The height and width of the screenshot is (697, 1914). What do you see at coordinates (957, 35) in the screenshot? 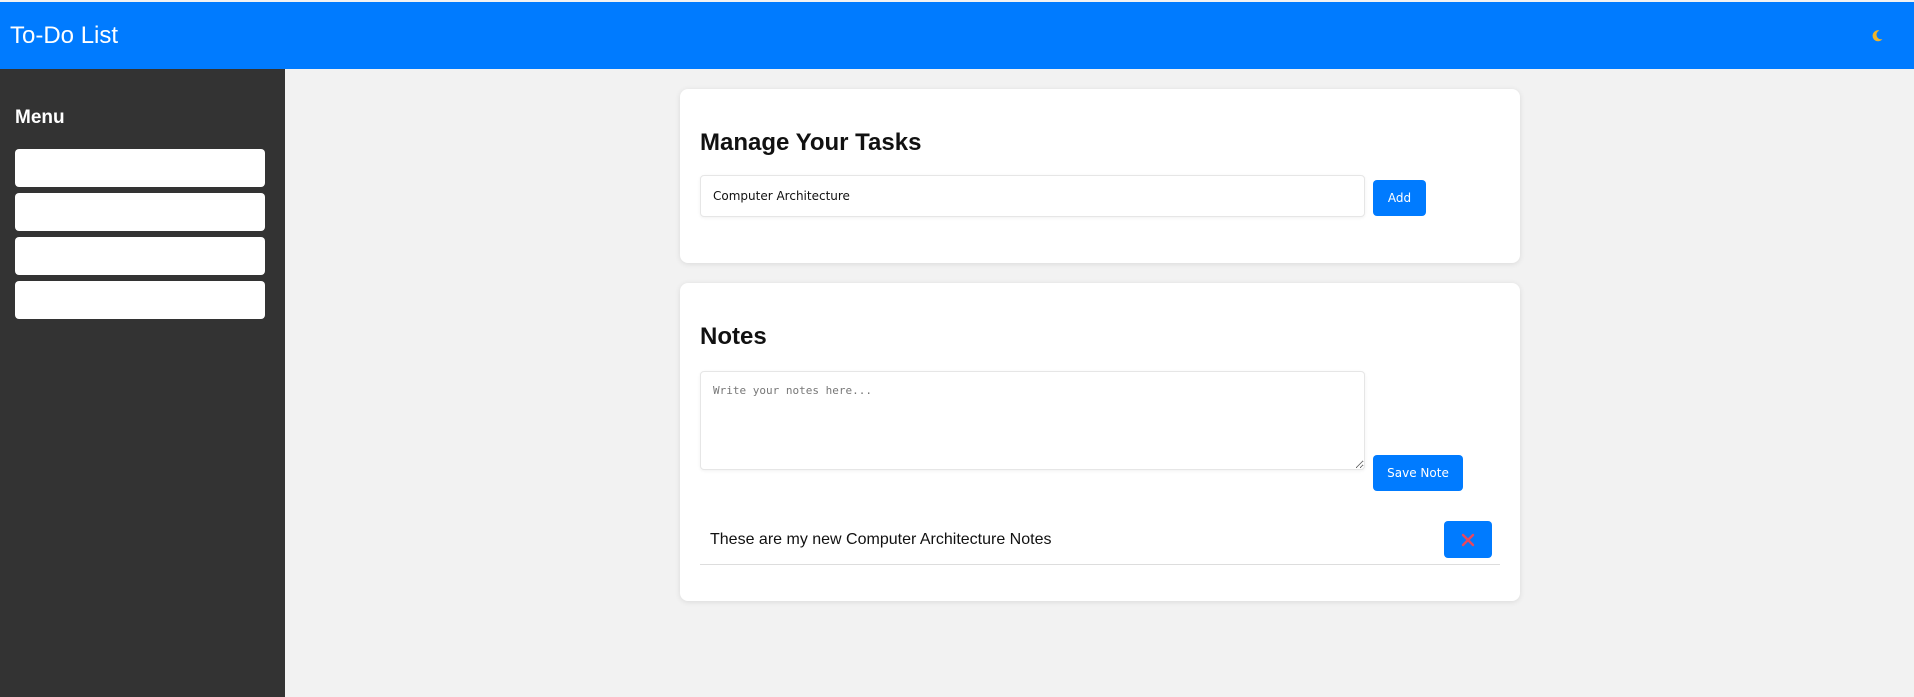
I see `app-header: To-Do List` at bounding box center [957, 35].